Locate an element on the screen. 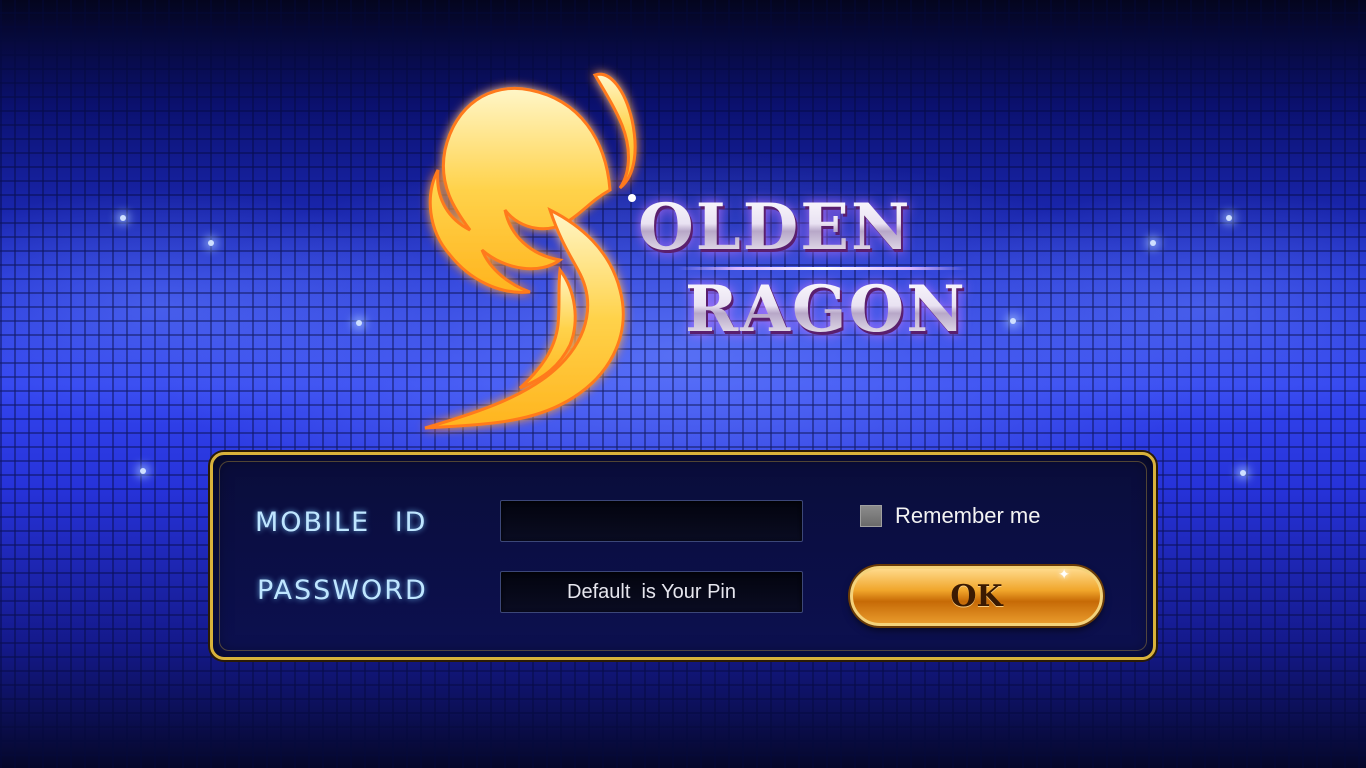 The width and height of the screenshot is (1366, 768). remember-me-checkbox is located at coordinates (871, 516).